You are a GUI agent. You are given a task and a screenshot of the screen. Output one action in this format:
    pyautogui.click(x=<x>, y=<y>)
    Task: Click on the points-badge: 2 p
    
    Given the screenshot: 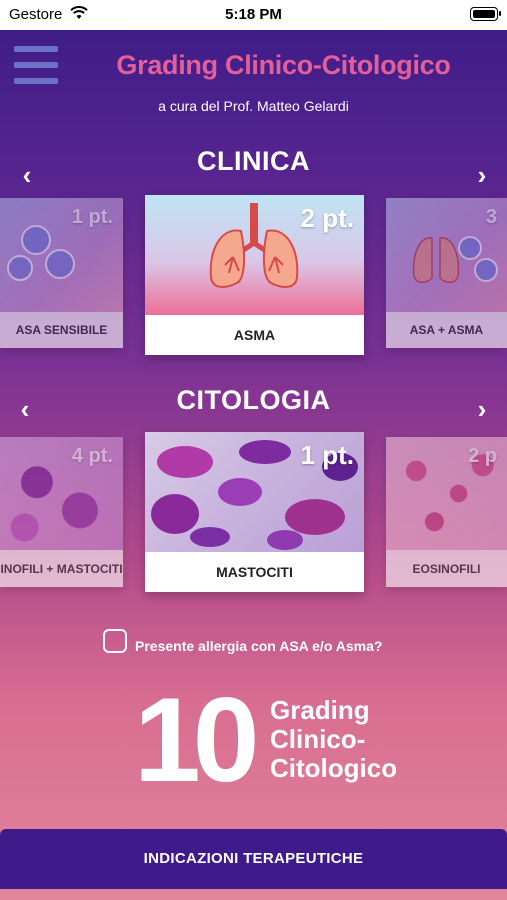 What is the action you would take?
    pyautogui.click(x=482, y=456)
    